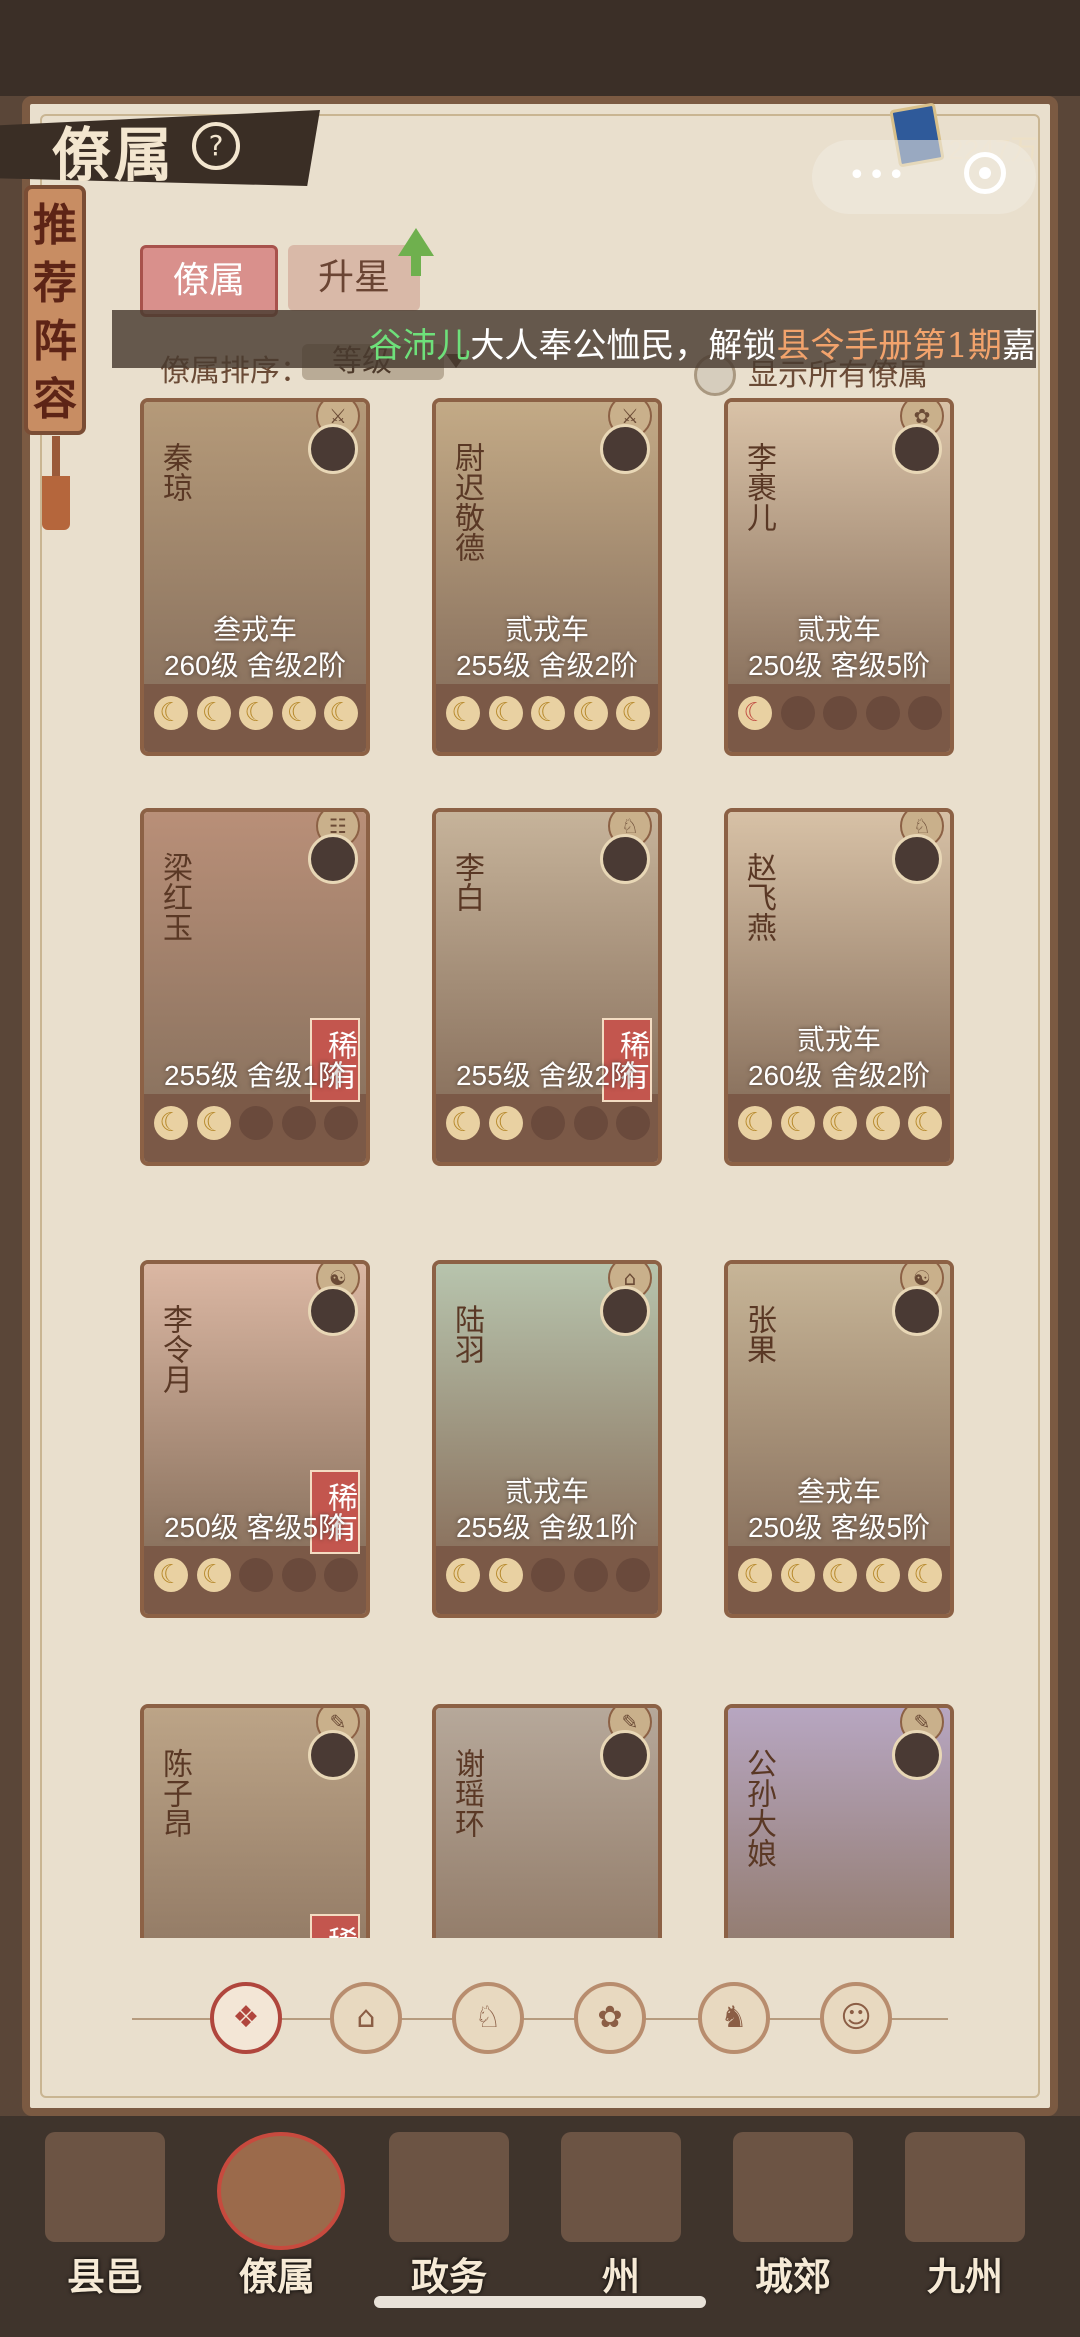  I want to click on filter-house-icon: ⌂, so click(366, 2018).